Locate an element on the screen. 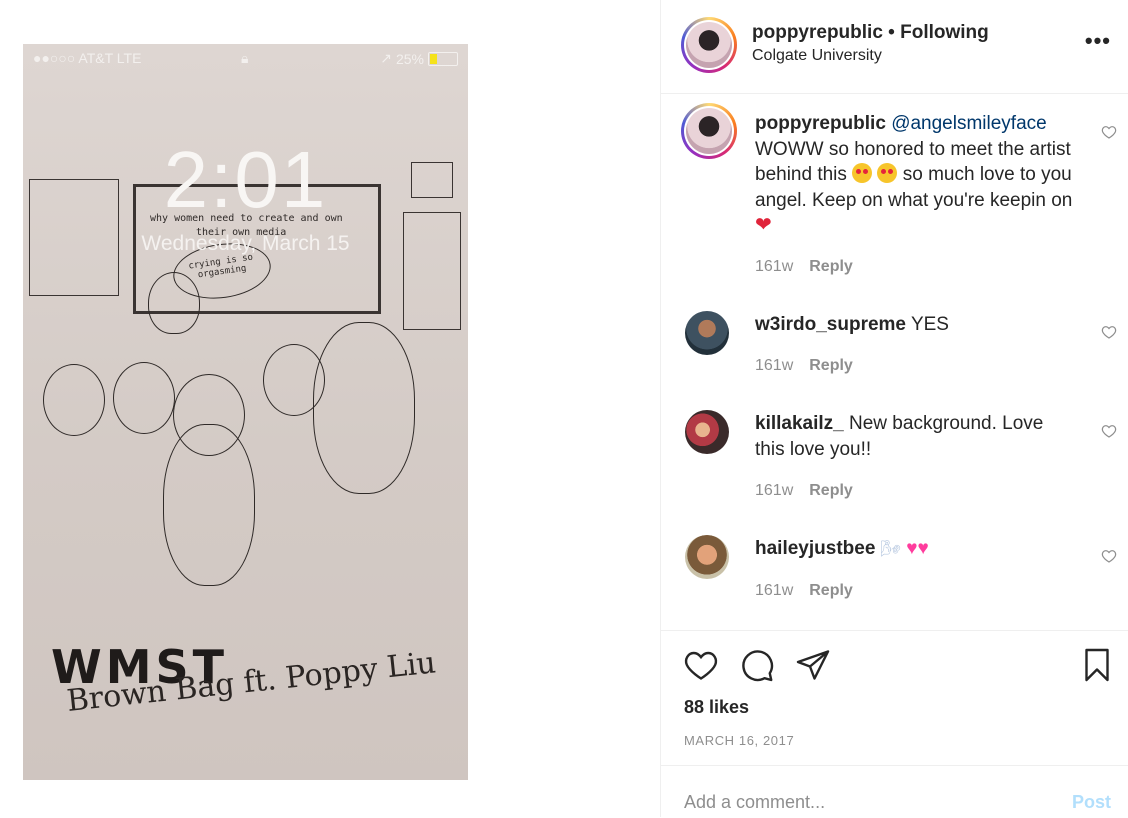  share-paper-plane-icon is located at coordinates (813, 665).